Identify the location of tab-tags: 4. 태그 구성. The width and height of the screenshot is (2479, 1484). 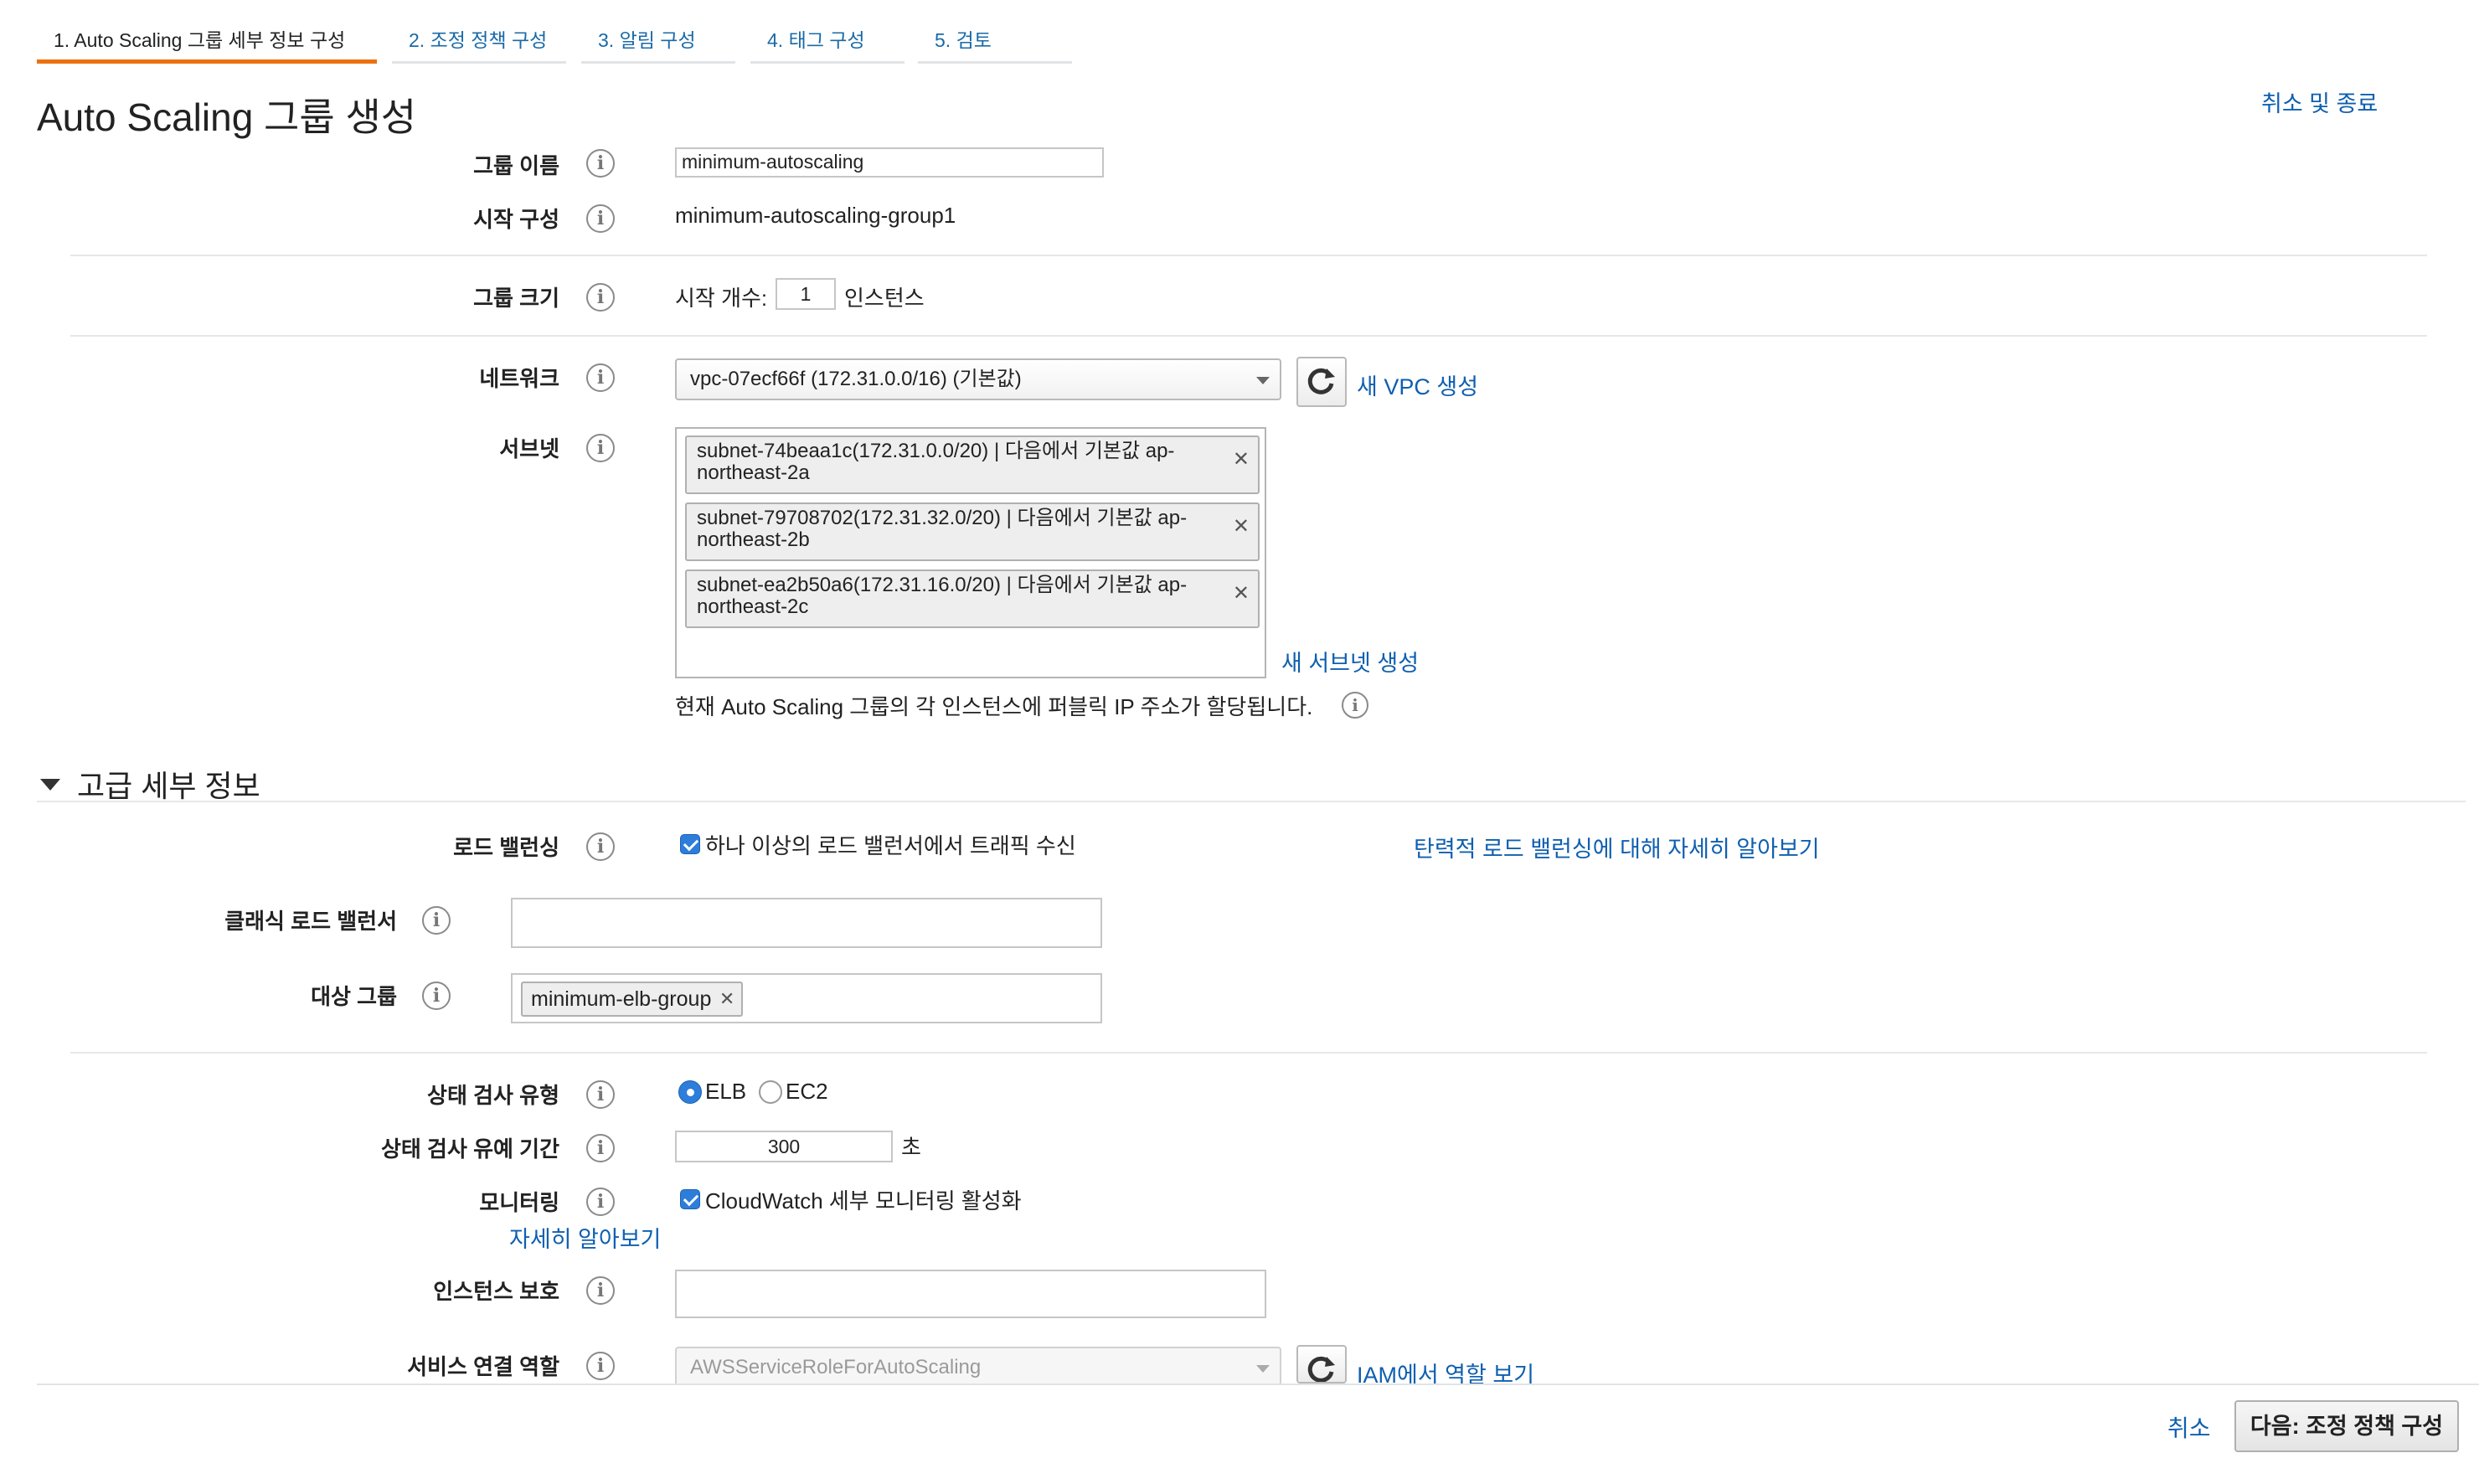
(827, 43).